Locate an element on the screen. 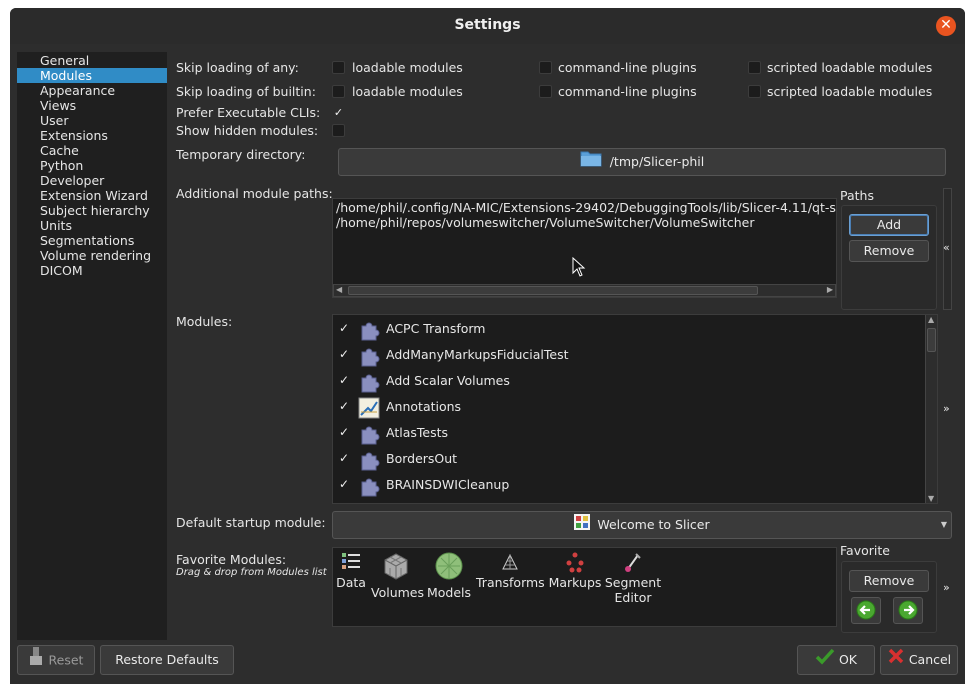 This screenshot has width=975, height=692. move-left-button is located at coordinates (866, 610).